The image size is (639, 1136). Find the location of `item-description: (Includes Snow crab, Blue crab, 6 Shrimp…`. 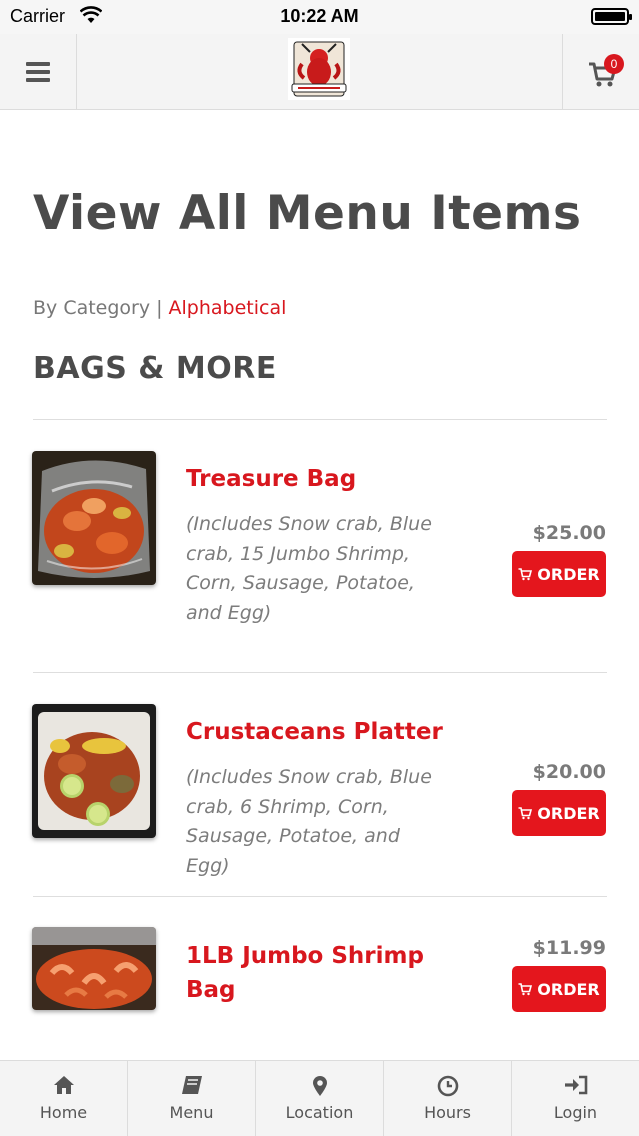

item-description: (Includes Snow crab, Blue crab, 6 Shrimp… is located at coordinates (309, 821).